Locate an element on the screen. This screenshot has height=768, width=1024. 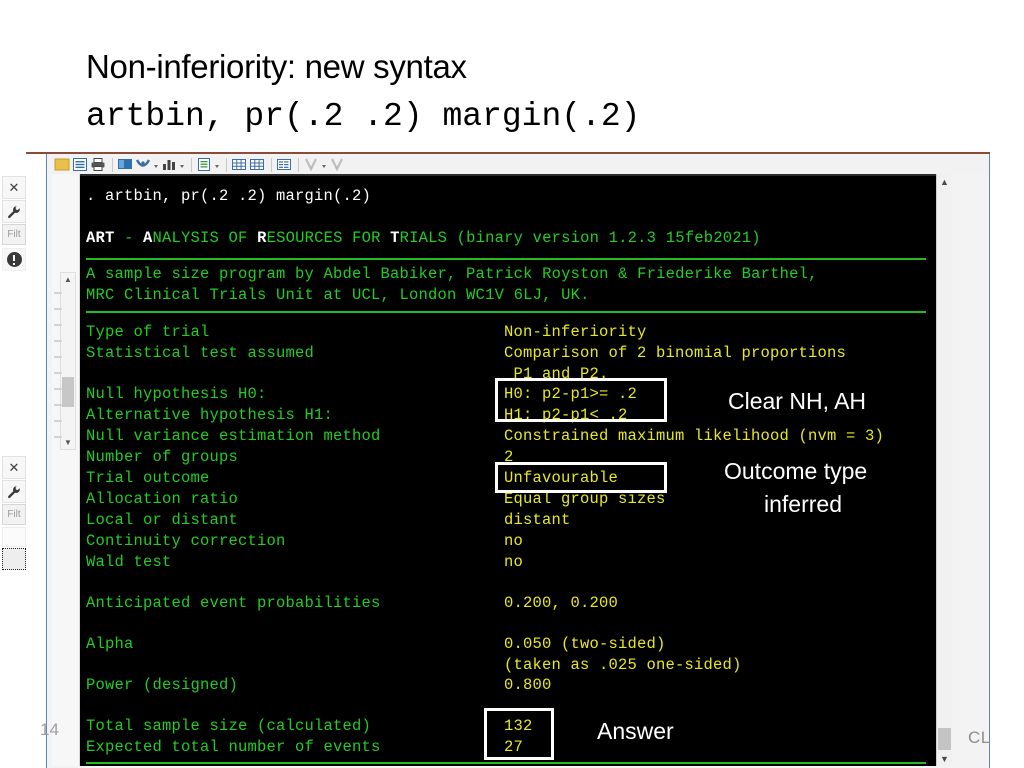
label-alpha: Alpha is located at coordinates (110, 644).